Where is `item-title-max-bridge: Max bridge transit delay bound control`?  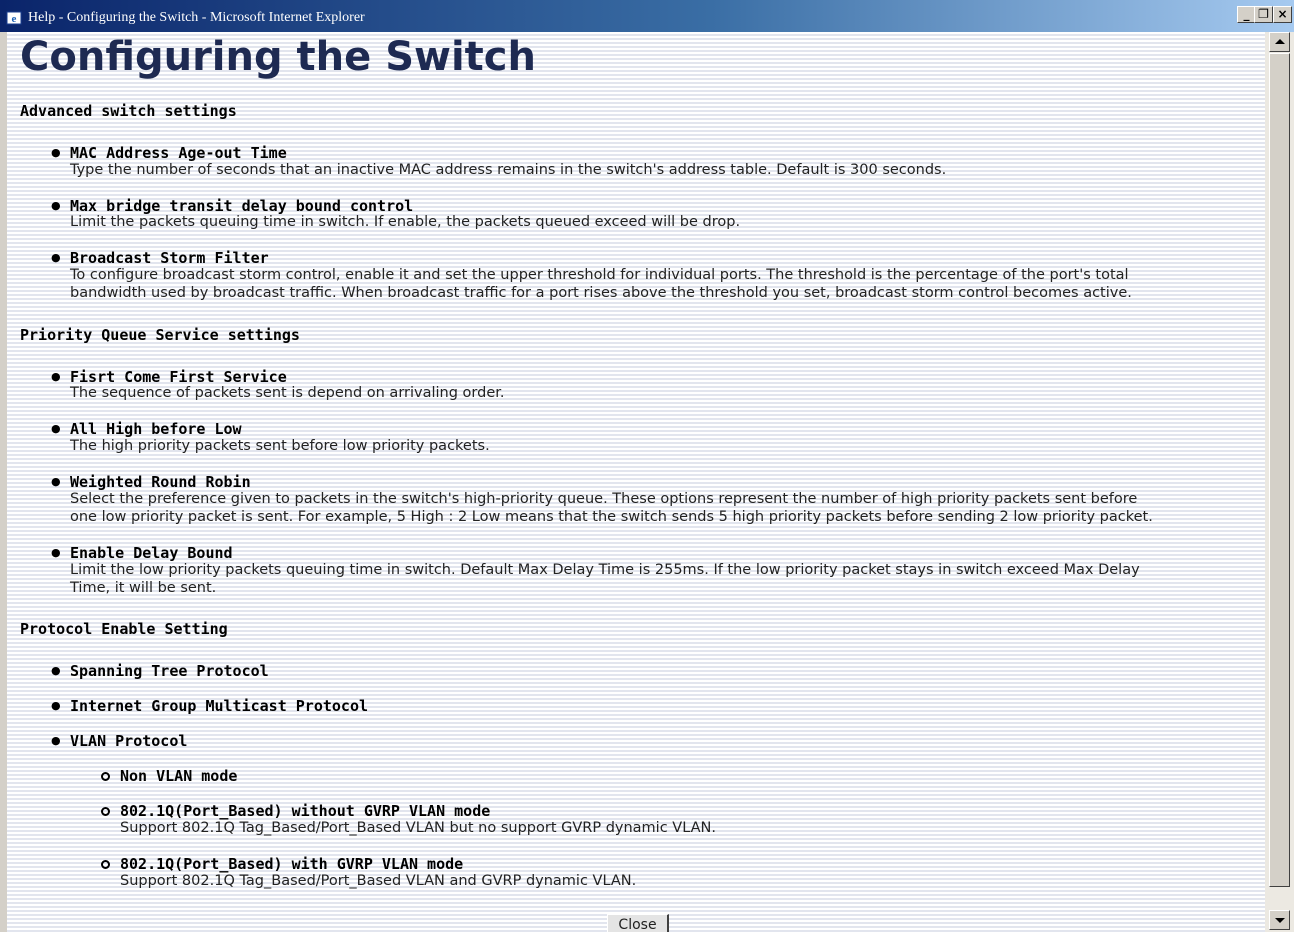 item-title-max-bridge: Max bridge transit delay bound control is located at coordinates (242, 206).